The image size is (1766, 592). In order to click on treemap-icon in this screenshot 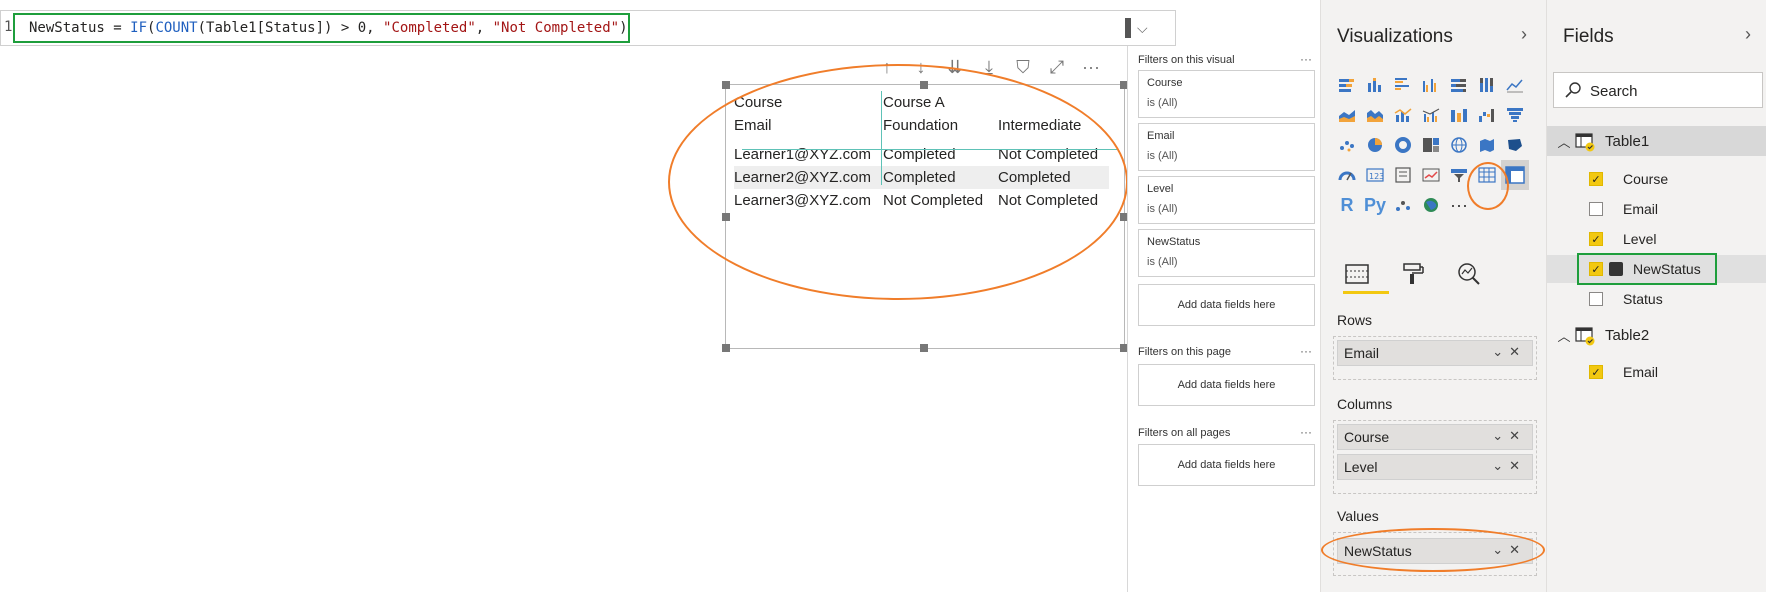, I will do `click(1431, 145)`.